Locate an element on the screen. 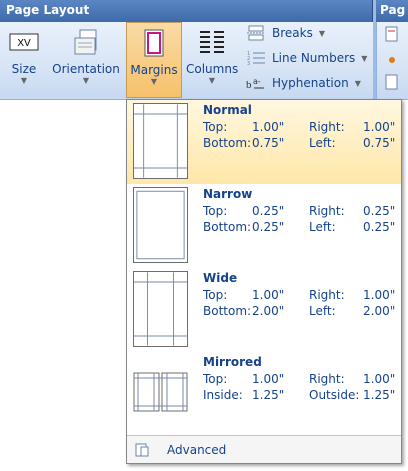 The height and width of the screenshot is (471, 408). margins-icon is located at coordinates (154, 43).